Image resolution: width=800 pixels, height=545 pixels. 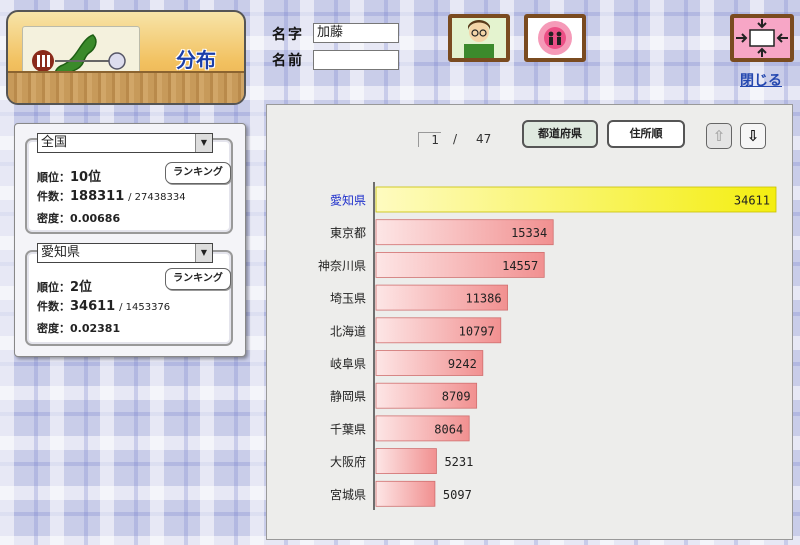 What do you see at coordinates (348, 364) in the screenshot?
I see `category-label: 岐阜県` at bounding box center [348, 364].